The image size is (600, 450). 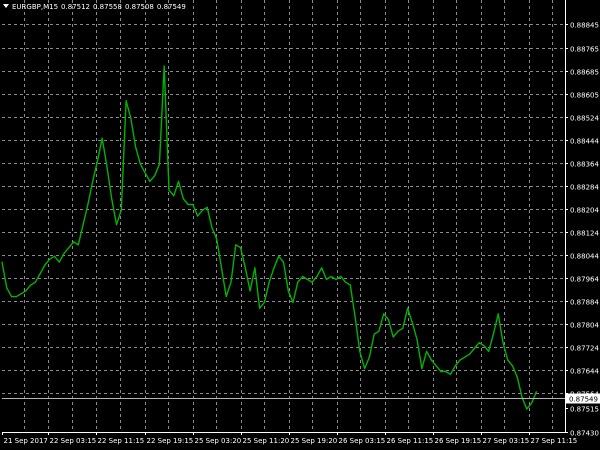 I want to click on y-tick-label: 0.87724, so click(x=584, y=349).